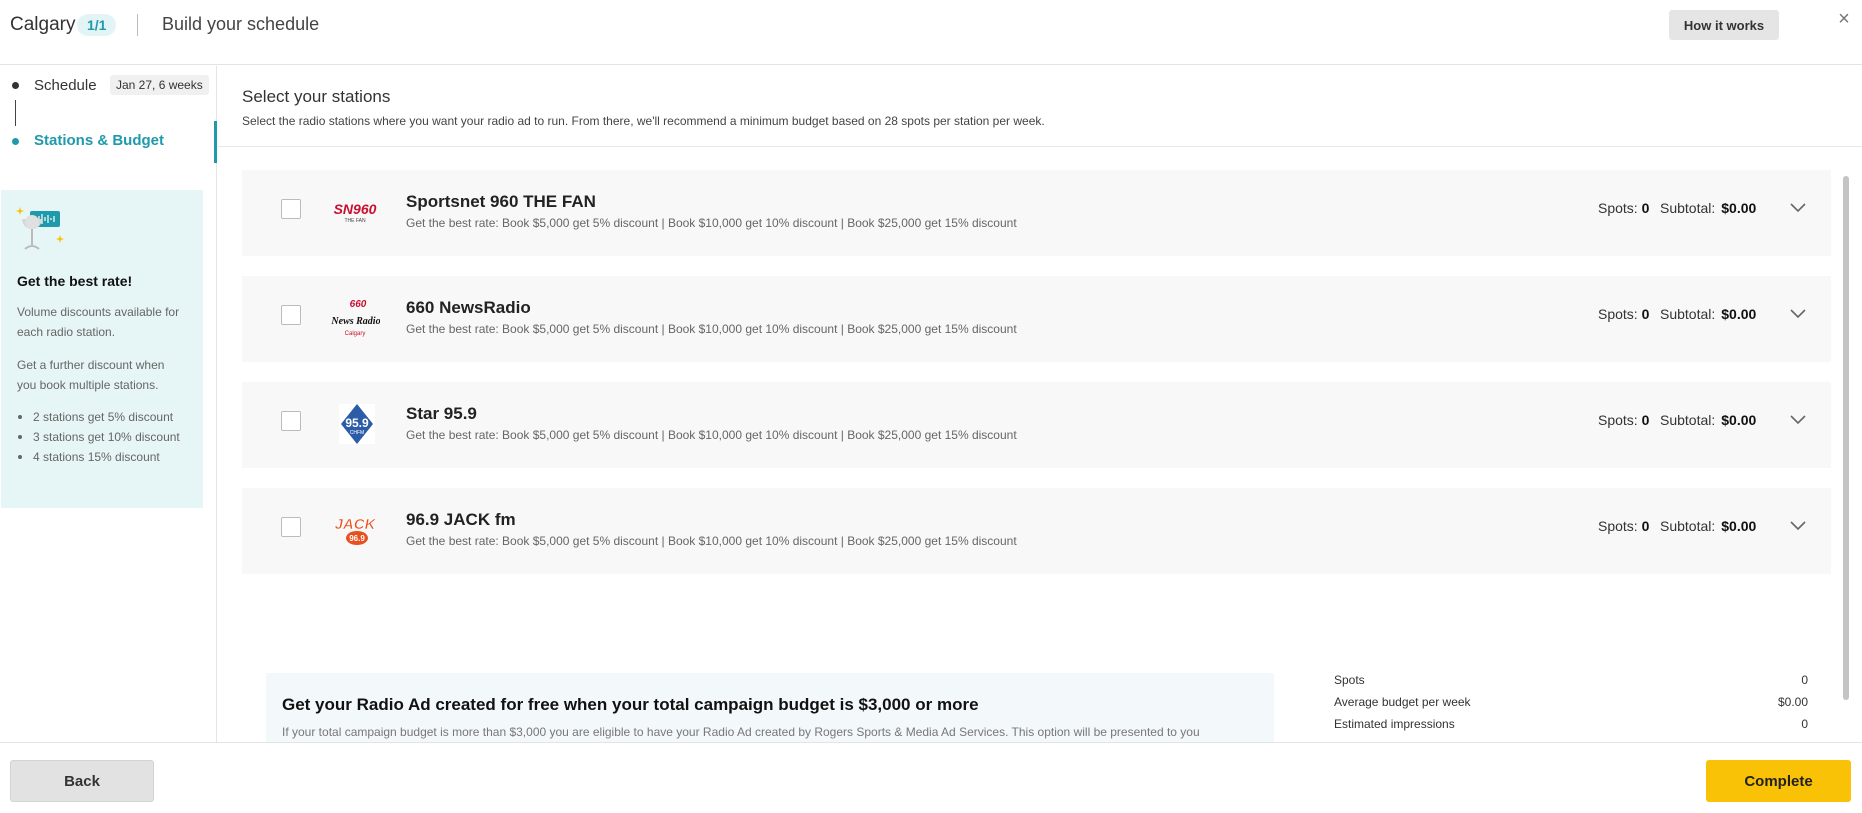  Describe the element at coordinates (43, 24) in the screenshot. I see `market-city: Calgary` at that location.